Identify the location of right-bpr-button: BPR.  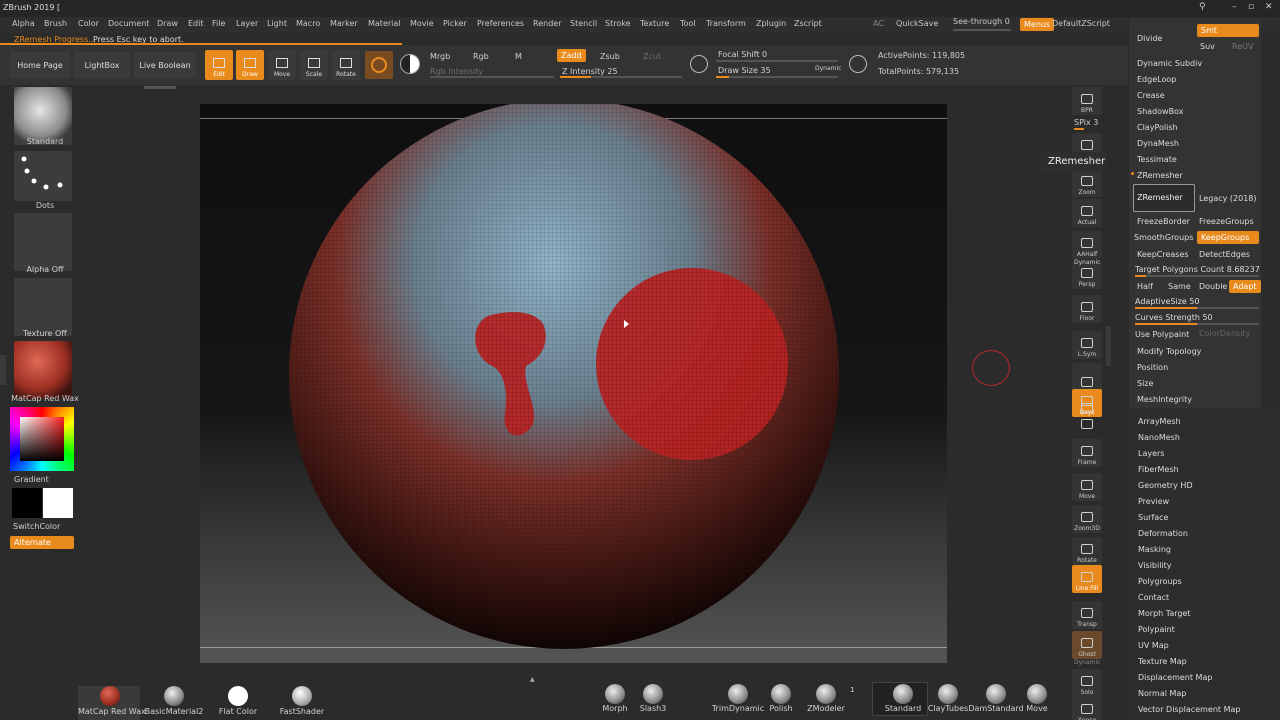
(1087, 101).